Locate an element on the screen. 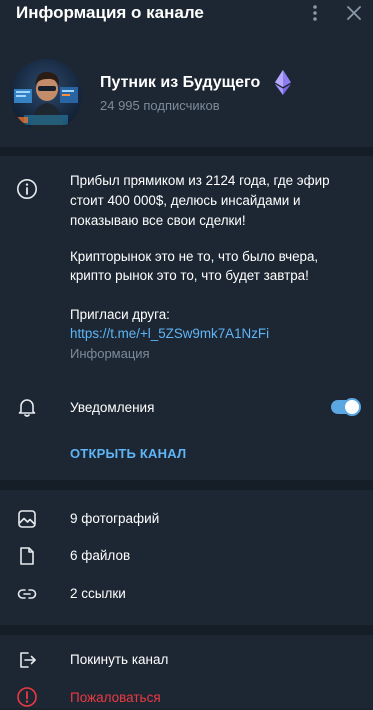  link-icon is located at coordinates (27, 594).